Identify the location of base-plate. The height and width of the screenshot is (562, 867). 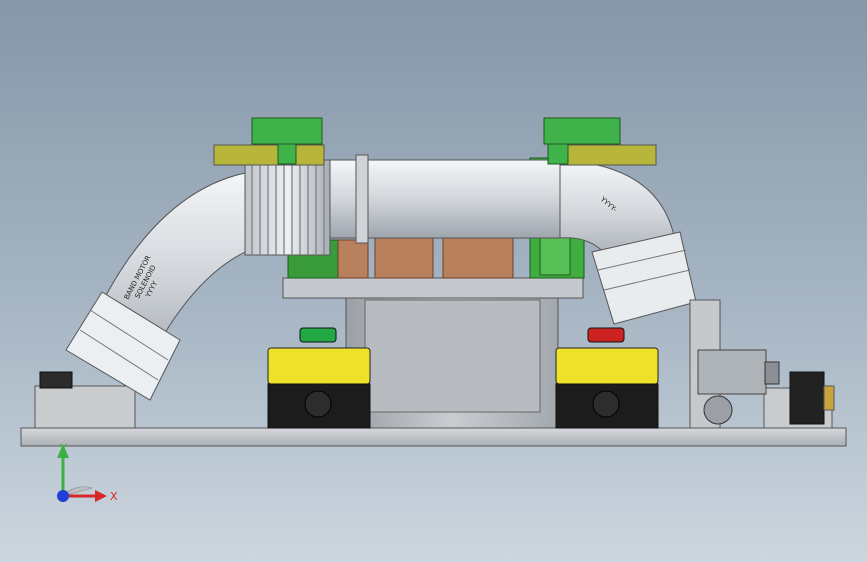
(433, 437).